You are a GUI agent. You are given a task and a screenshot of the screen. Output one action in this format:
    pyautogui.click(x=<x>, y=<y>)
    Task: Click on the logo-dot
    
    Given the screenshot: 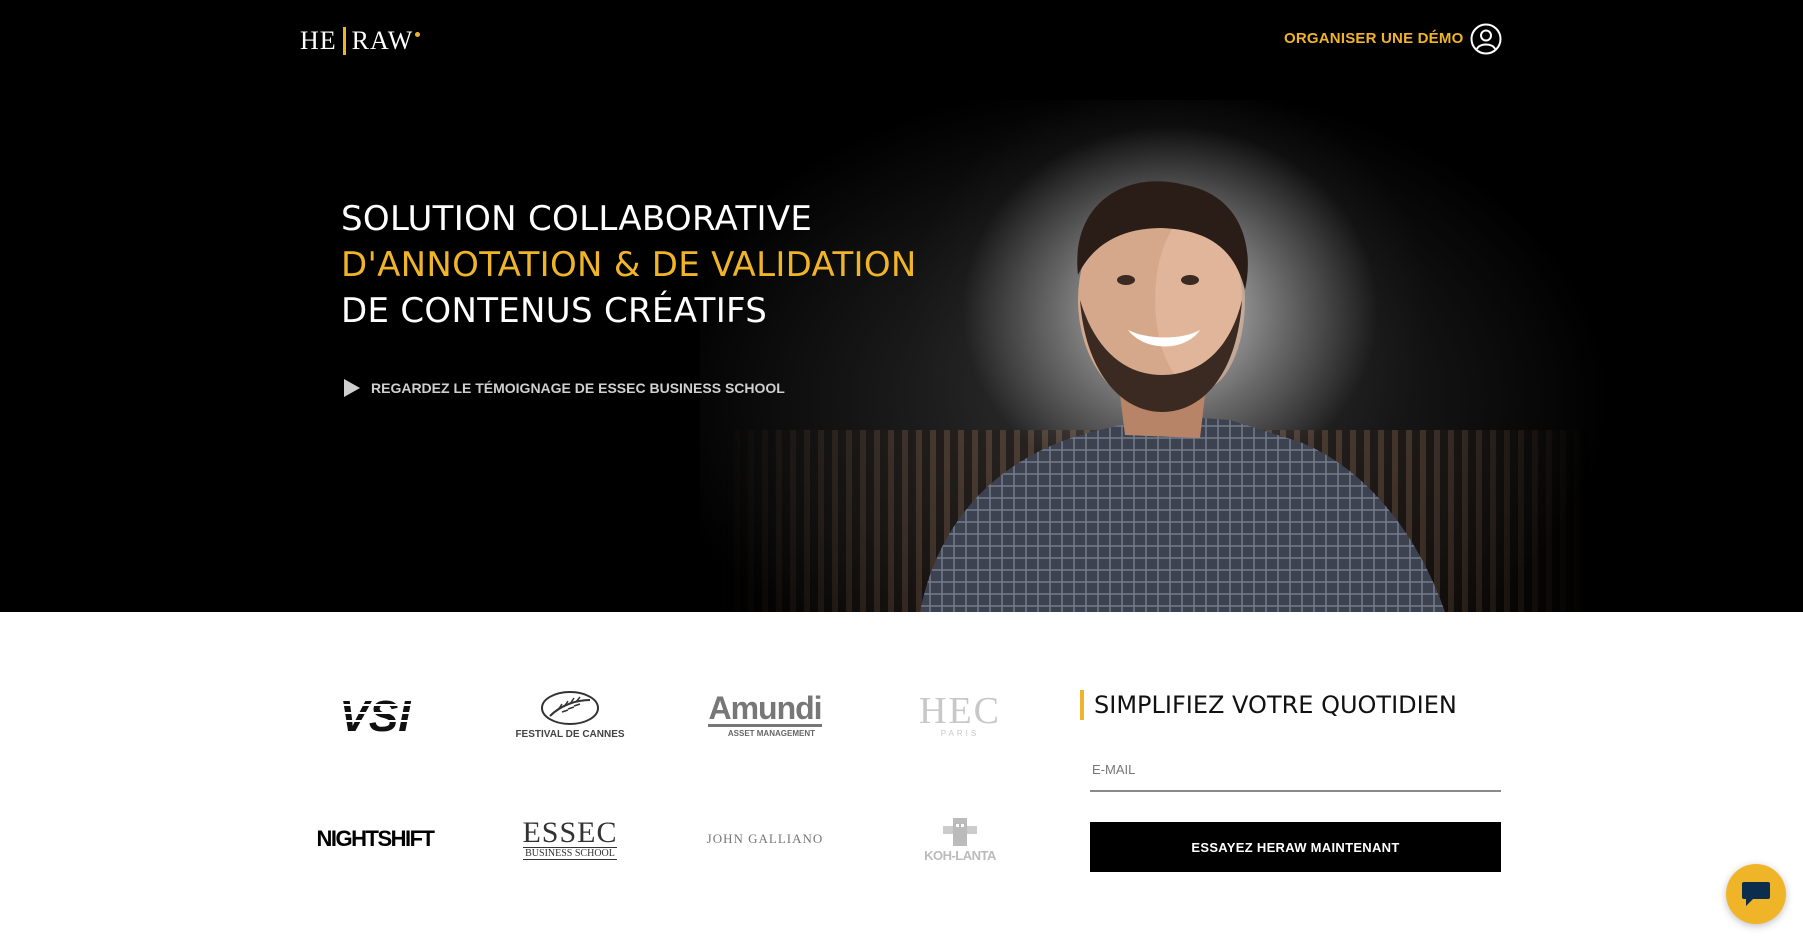 What is the action you would take?
    pyautogui.click(x=418, y=34)
    